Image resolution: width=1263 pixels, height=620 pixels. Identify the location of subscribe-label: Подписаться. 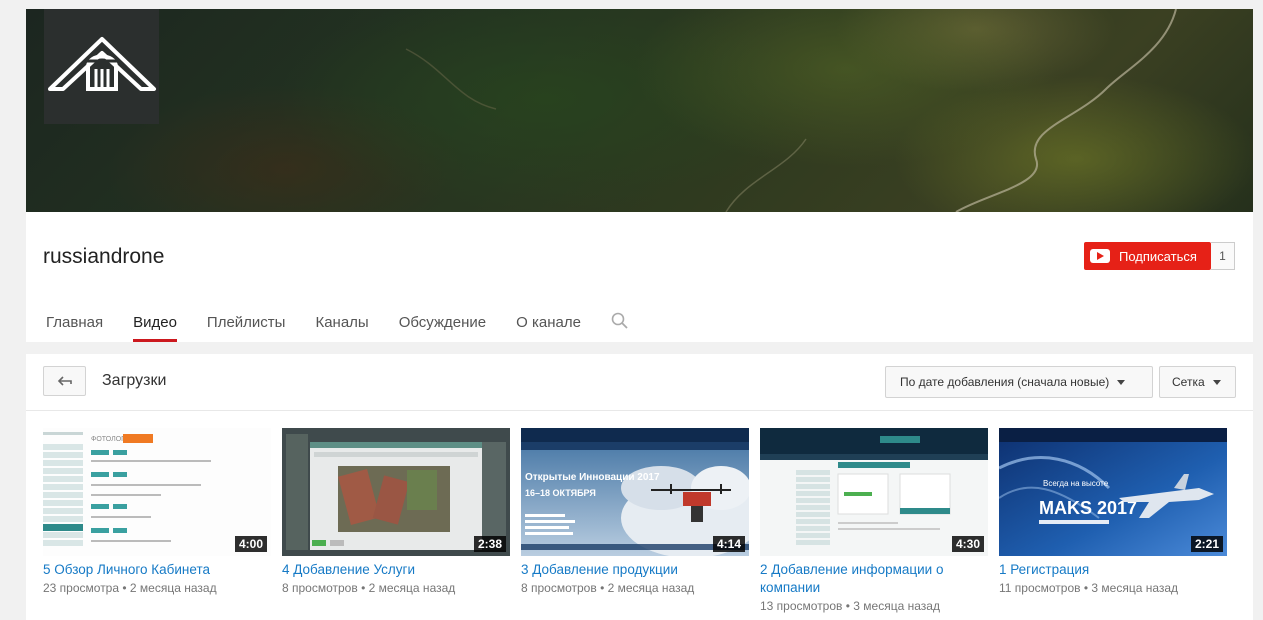
(1158, 256).